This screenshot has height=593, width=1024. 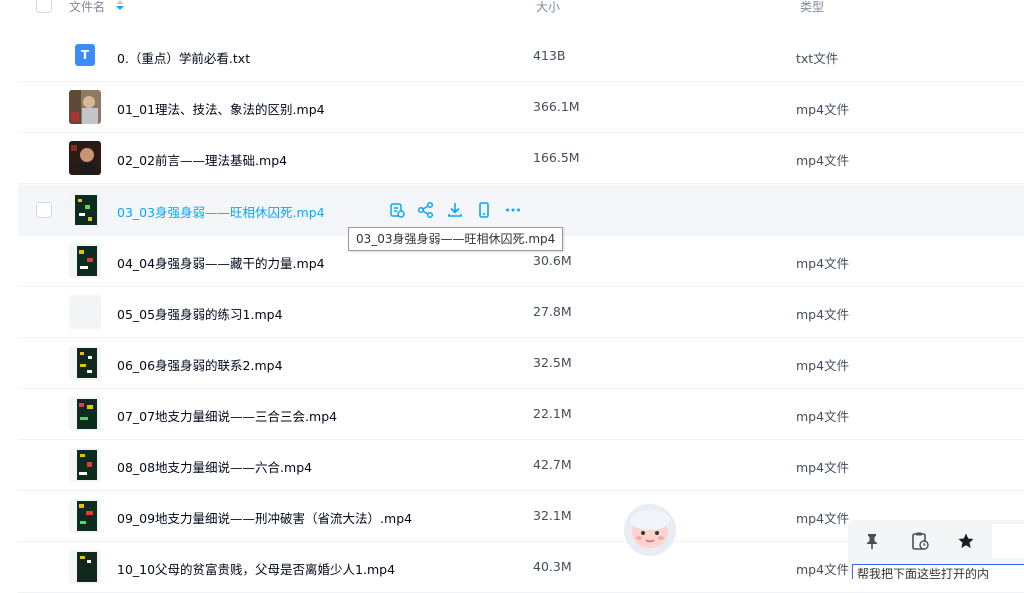 What do you see at coordinates (455, 210) in the screenshot?
I see `download-icon` at bounding box center [455, 210].